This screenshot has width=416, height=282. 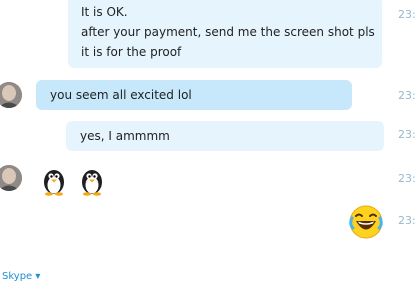 I want to click on incoming-message-bubble: you seem all excited lol, so click(x=194, y=95).